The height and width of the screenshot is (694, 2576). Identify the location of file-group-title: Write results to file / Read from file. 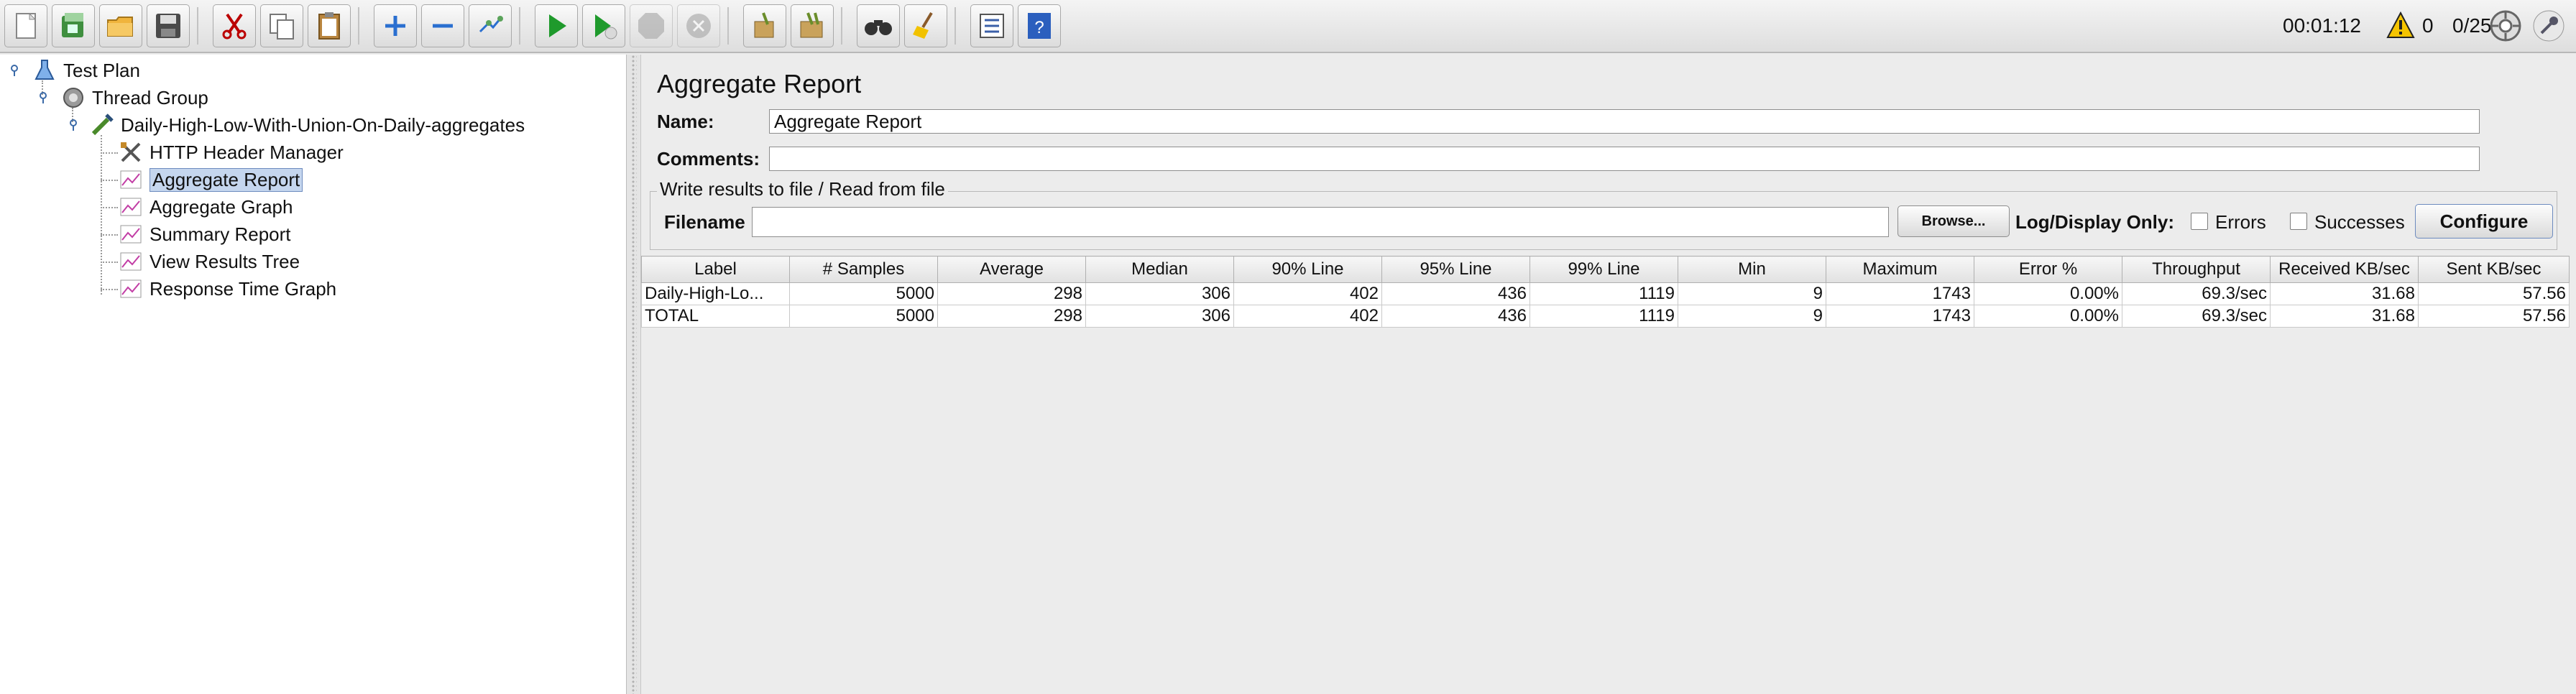
(802, 189).